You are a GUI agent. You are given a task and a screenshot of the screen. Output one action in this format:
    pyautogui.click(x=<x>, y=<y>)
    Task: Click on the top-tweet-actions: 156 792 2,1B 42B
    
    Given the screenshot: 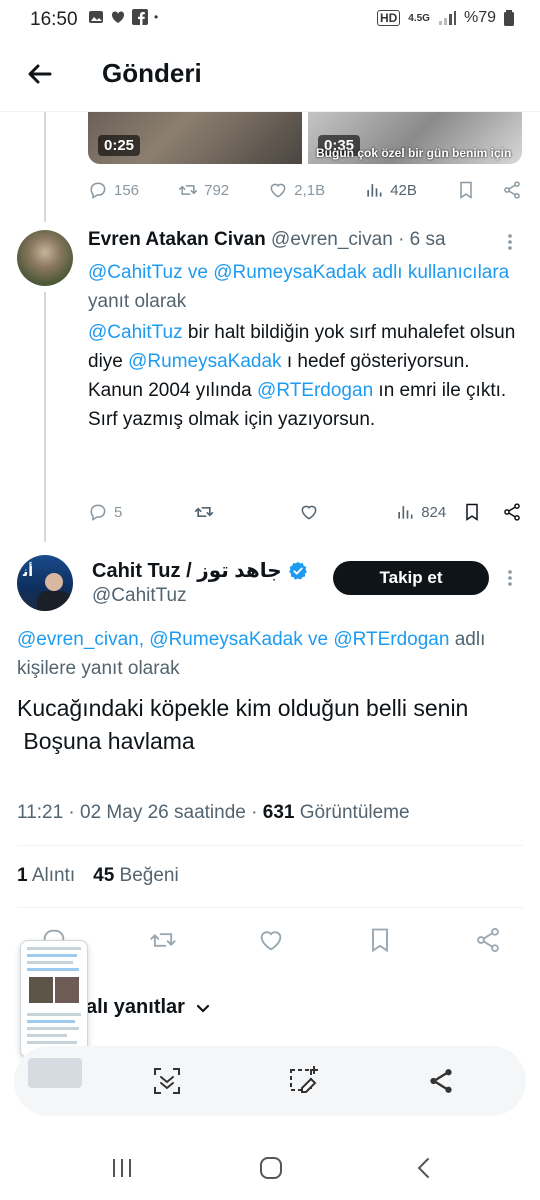 What is the action you would take?
    pyautogui.click(x=305, y=190)
    